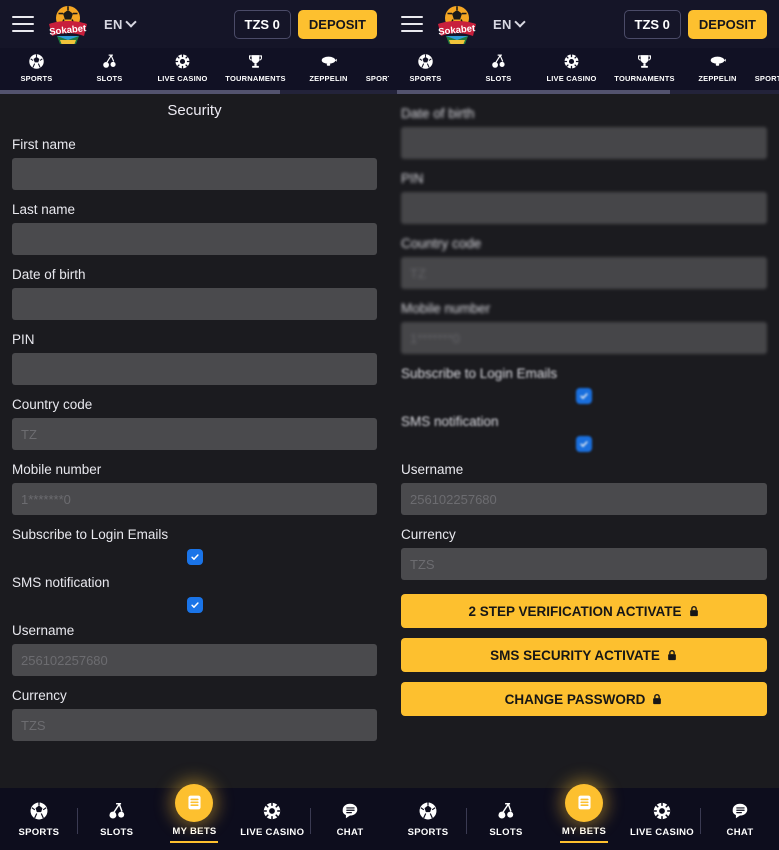 The height and width of the screenshot is (850, 779). Describe the element at coordinates (584, 655) in the screenshot. I see `sms-security-button: SMS SECURITY ACTIVATE` at that location.